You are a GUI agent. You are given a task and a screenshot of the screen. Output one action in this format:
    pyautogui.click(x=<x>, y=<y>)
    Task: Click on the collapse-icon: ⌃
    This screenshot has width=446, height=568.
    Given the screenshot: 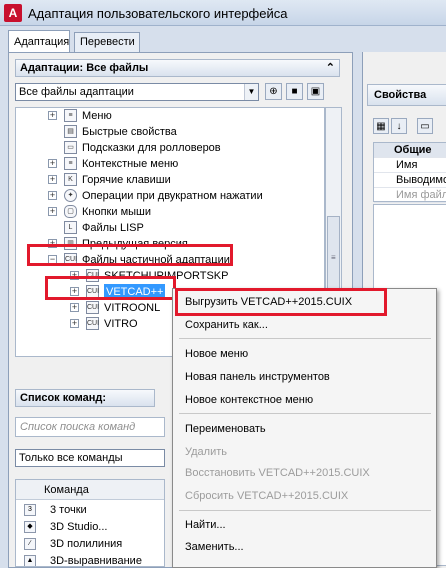 What is the action you would take?
    pyautogui.click(x=330, y=68)
    